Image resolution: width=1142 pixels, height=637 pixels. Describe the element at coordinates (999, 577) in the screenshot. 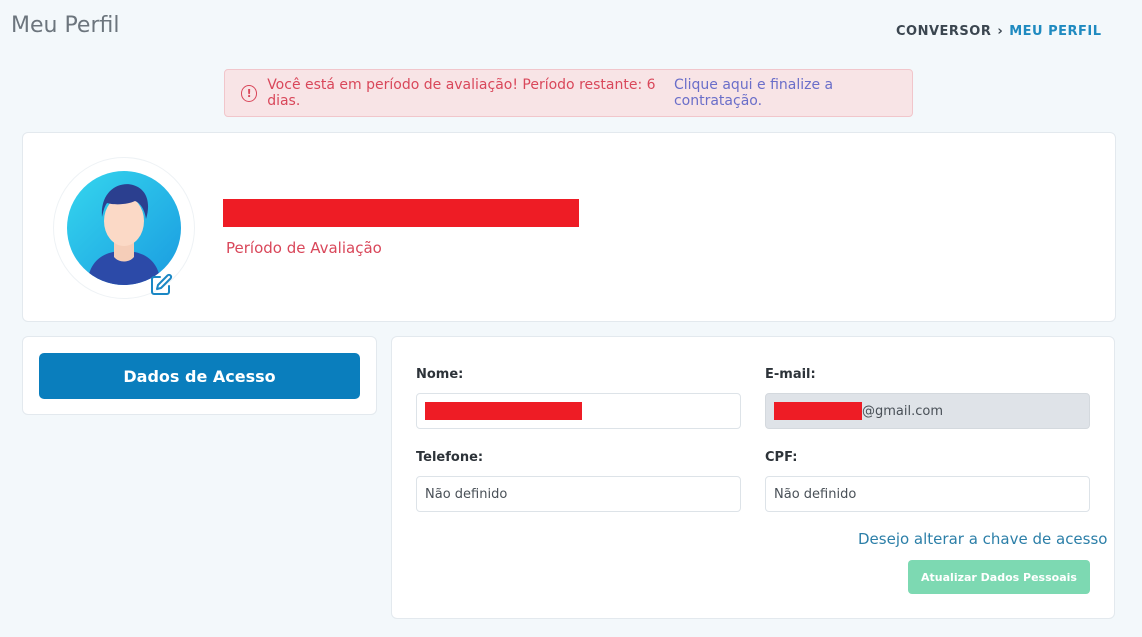

I see `update-personal-data-button: Atualizar Dados Pessoais` at that location.